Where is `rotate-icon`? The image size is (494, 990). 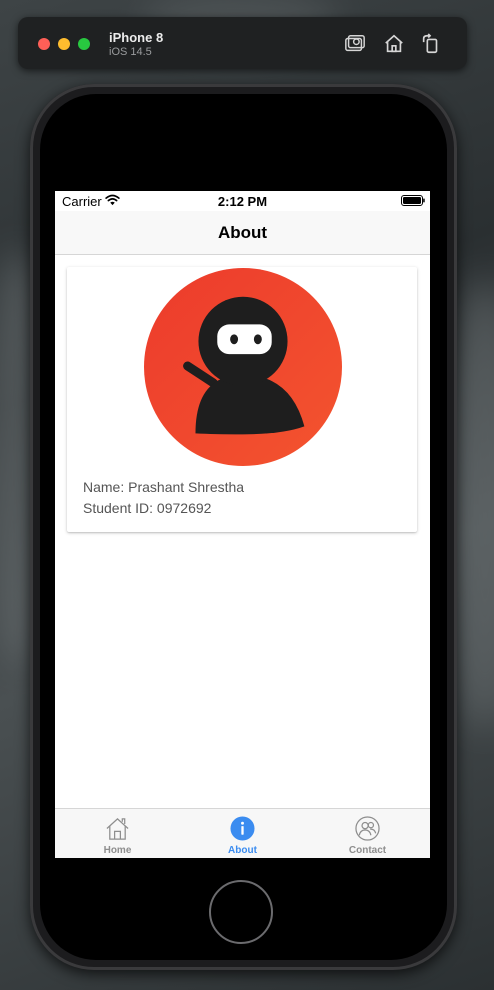 rotate-icon is located at coordinates (431, 44).